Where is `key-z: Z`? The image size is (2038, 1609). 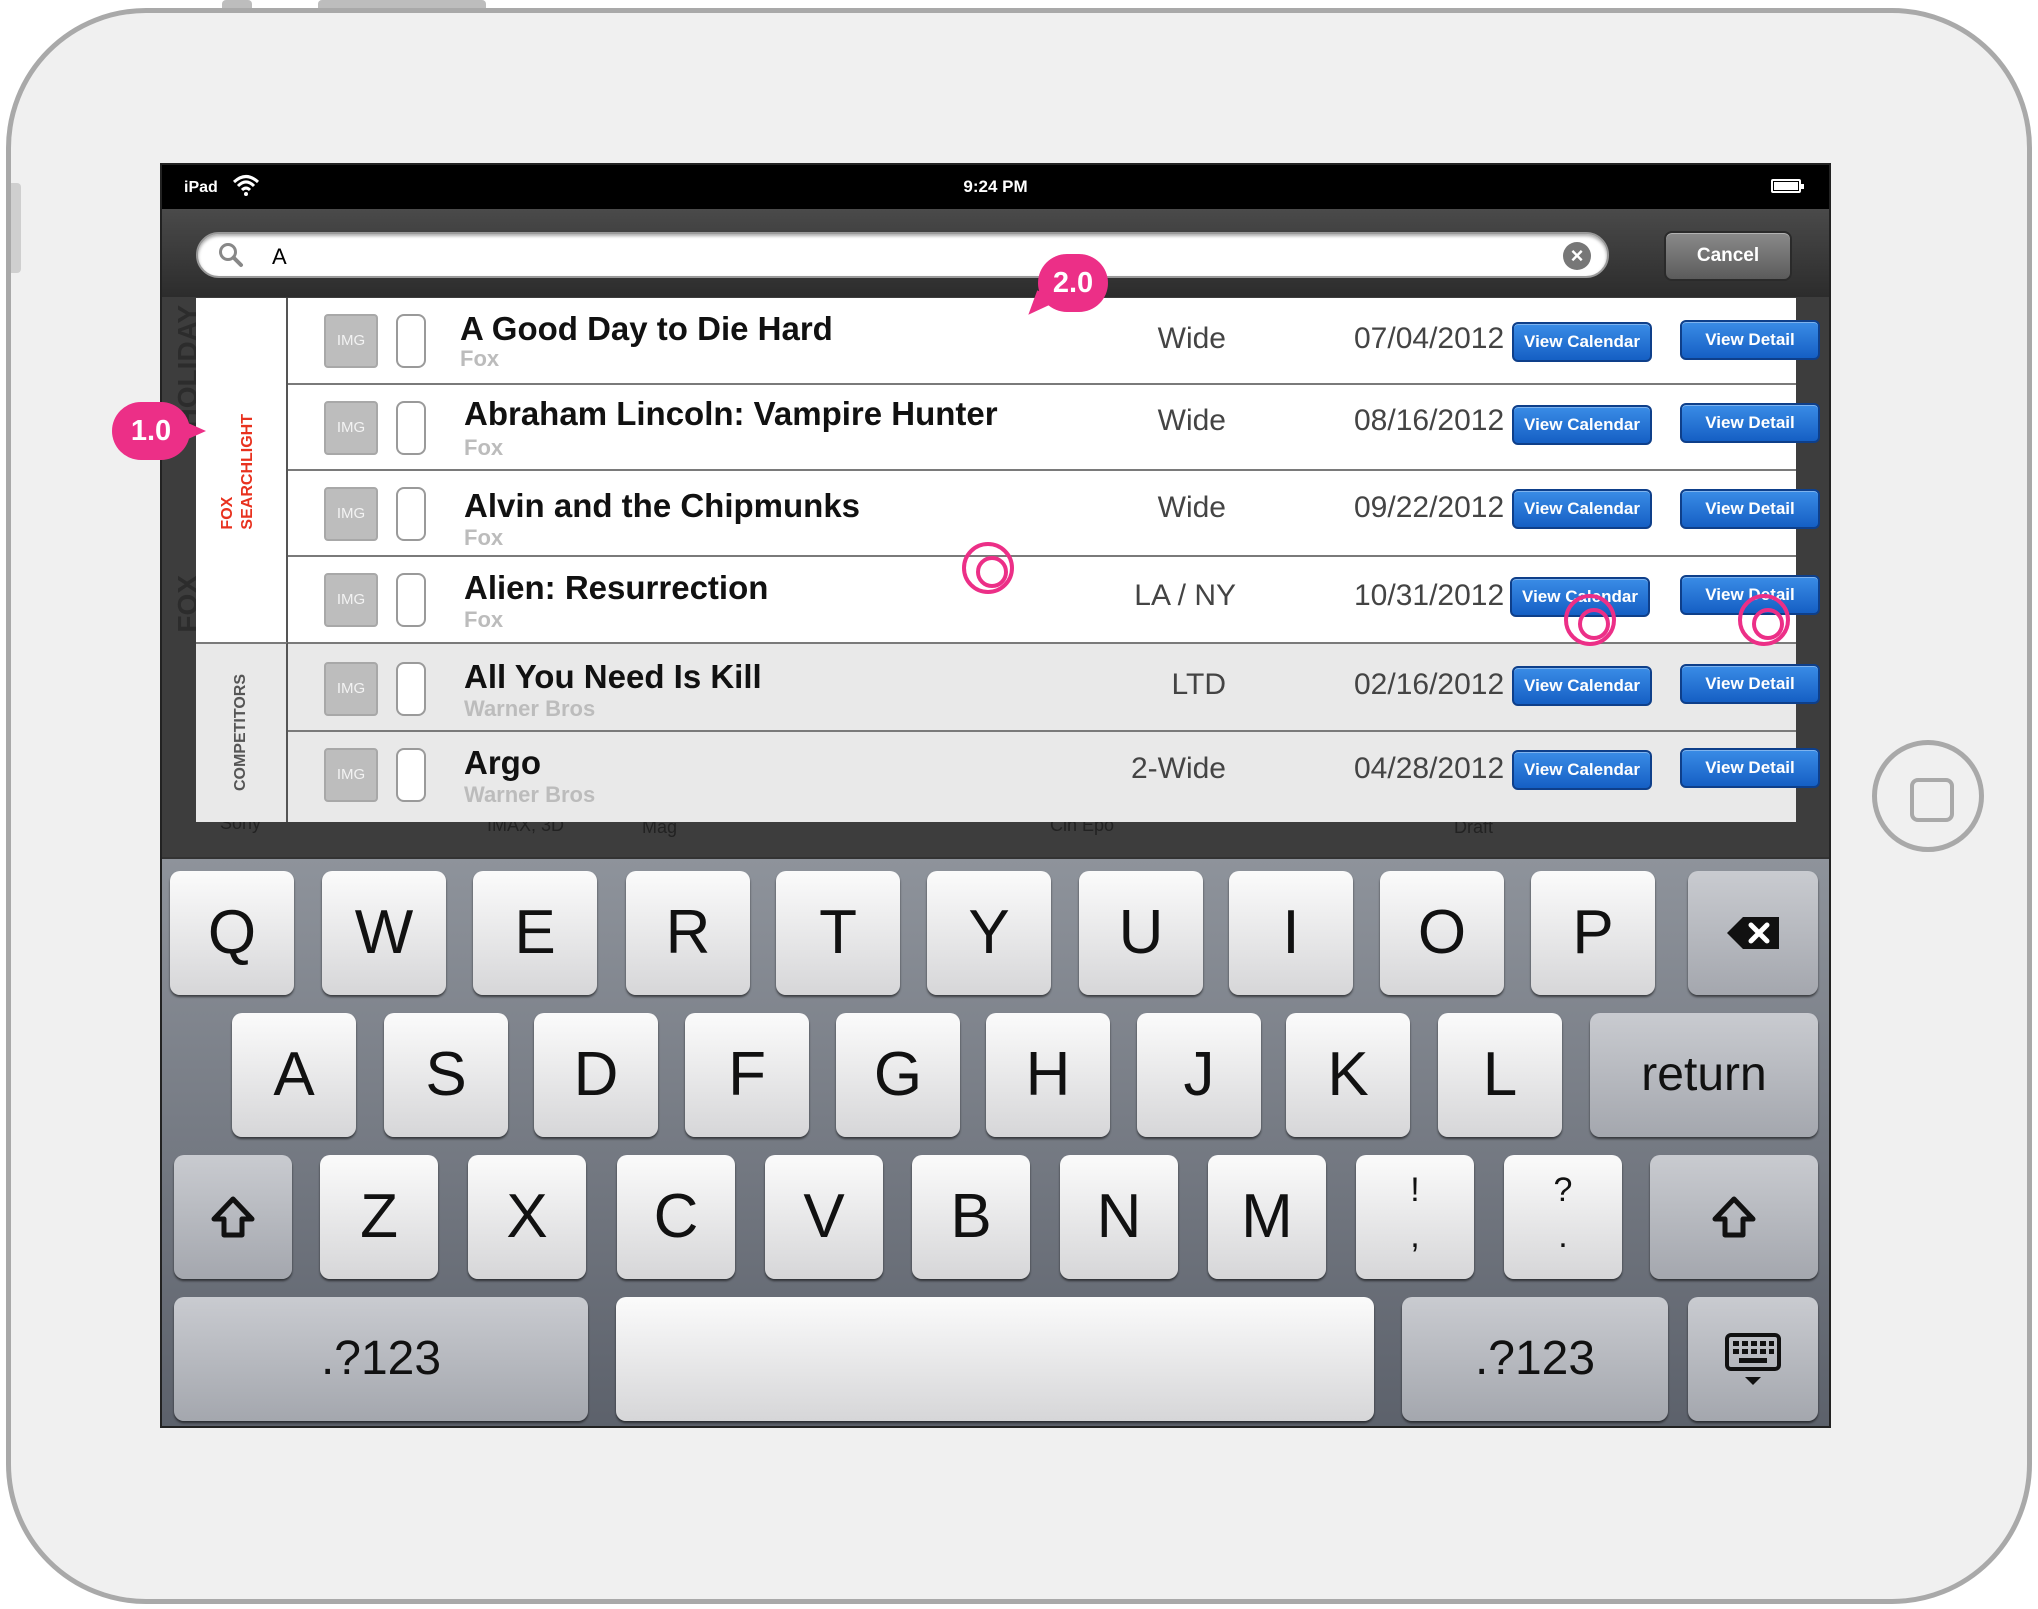 key-z: Z is located at coordinates (379, 1217).